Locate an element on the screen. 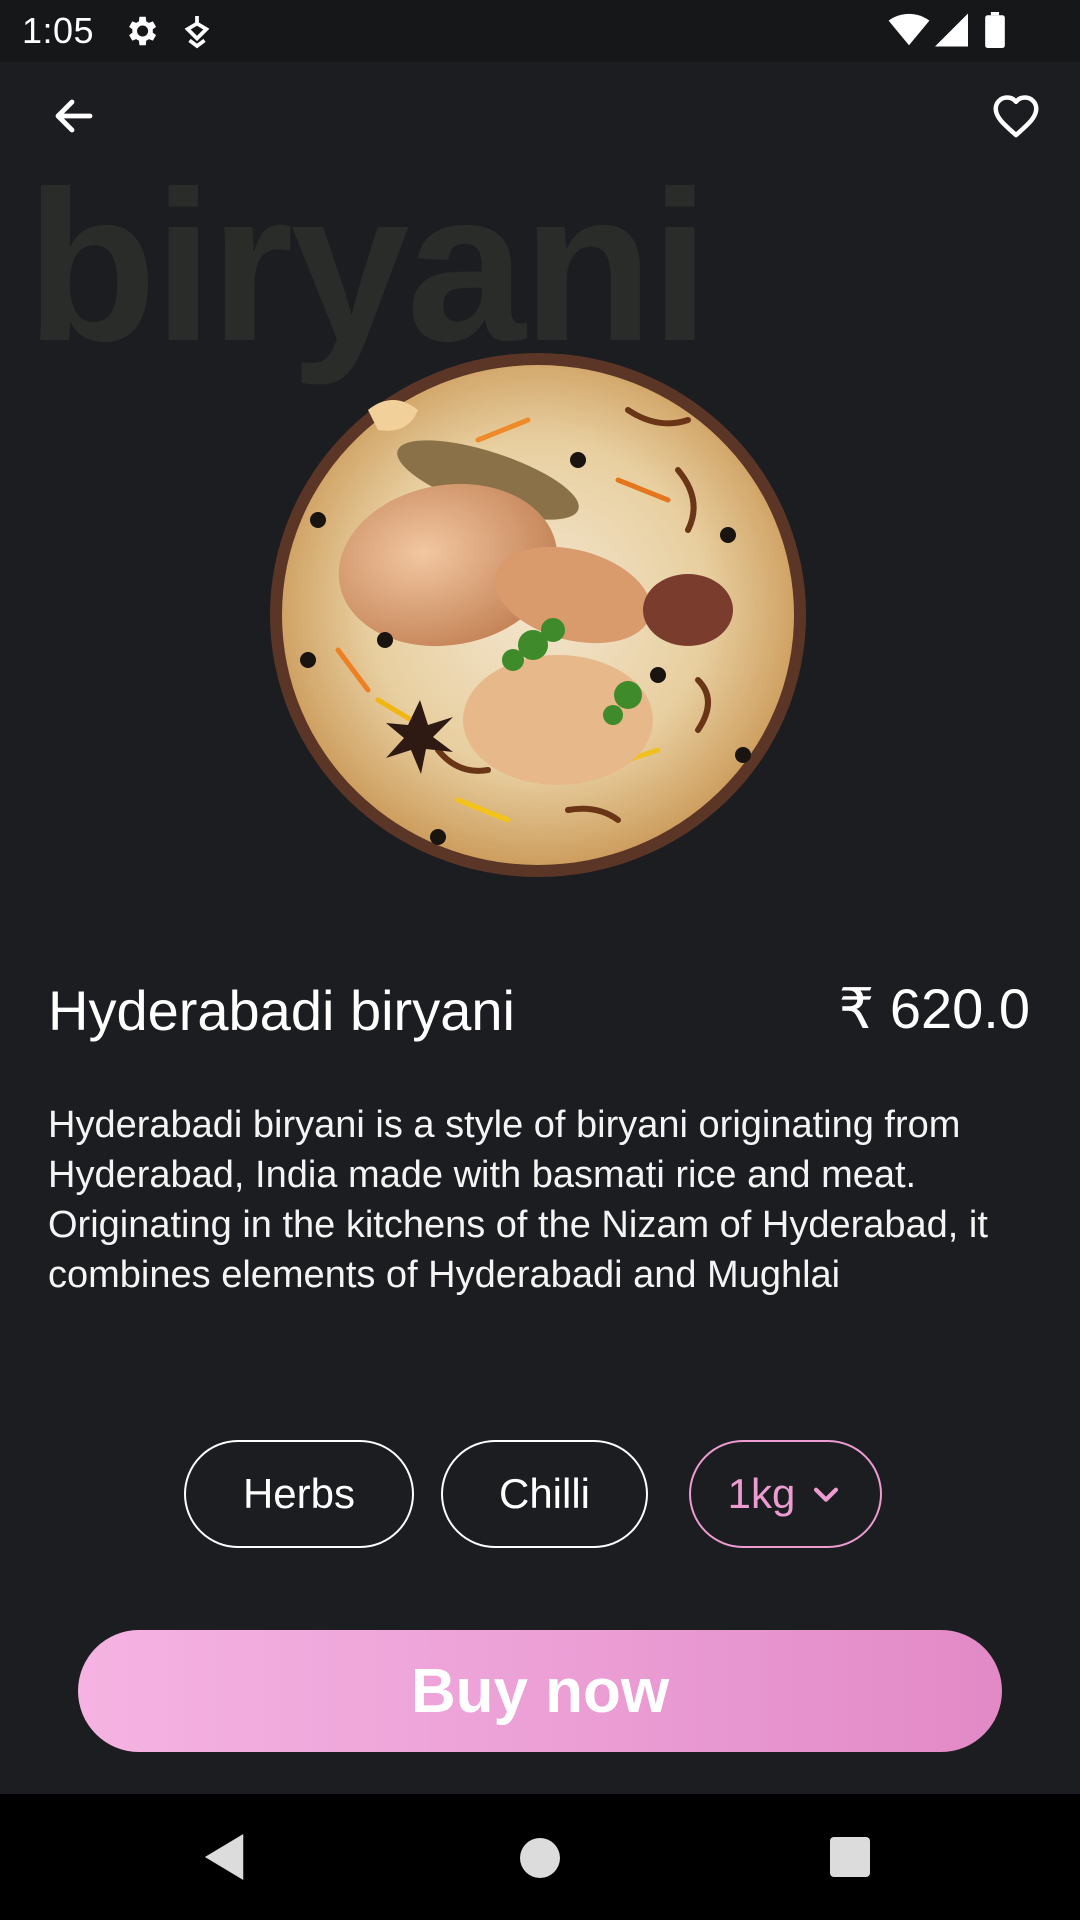 This screenshot has height=1920, width=1080. status-time: 1:05 is located at coordinates (58, 30).